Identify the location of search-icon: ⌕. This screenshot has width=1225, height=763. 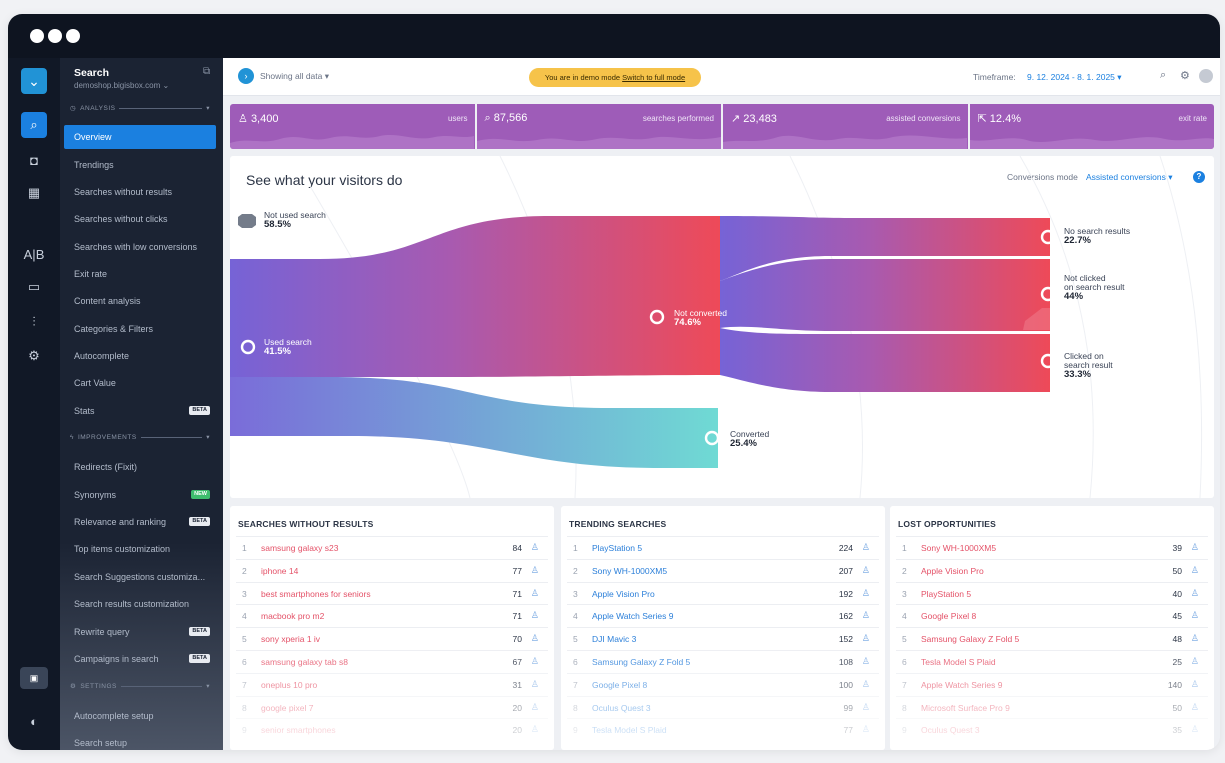
(34, 125).